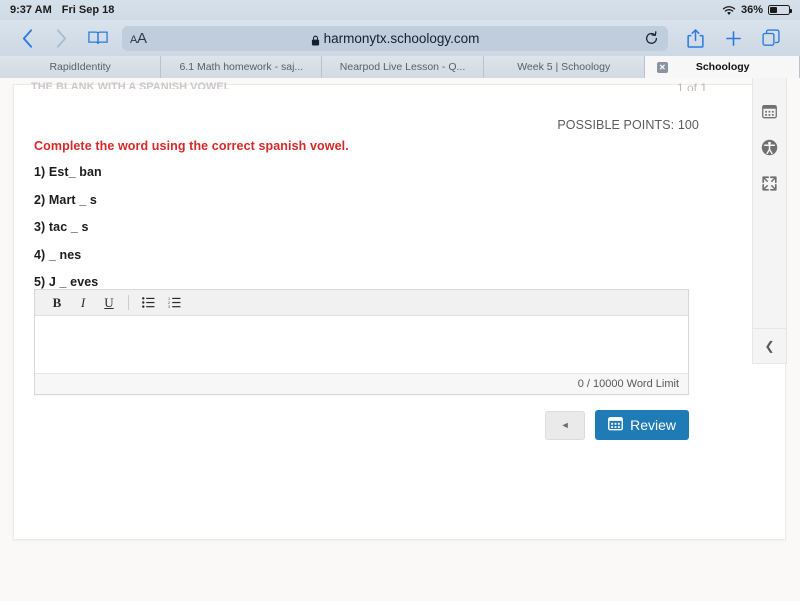 The image size is (800, 601). Describe the element at coordinates (128, 302) in the screenshot. I see `toolbar-divider` at that location.